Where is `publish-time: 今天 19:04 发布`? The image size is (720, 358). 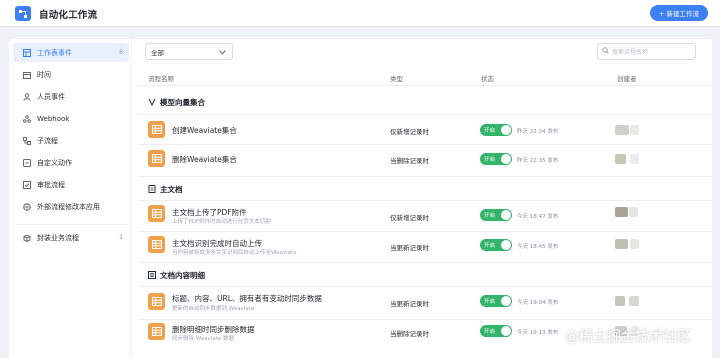
publish-time: 今天 19:04 发布 is located at coordinates (538, 303).